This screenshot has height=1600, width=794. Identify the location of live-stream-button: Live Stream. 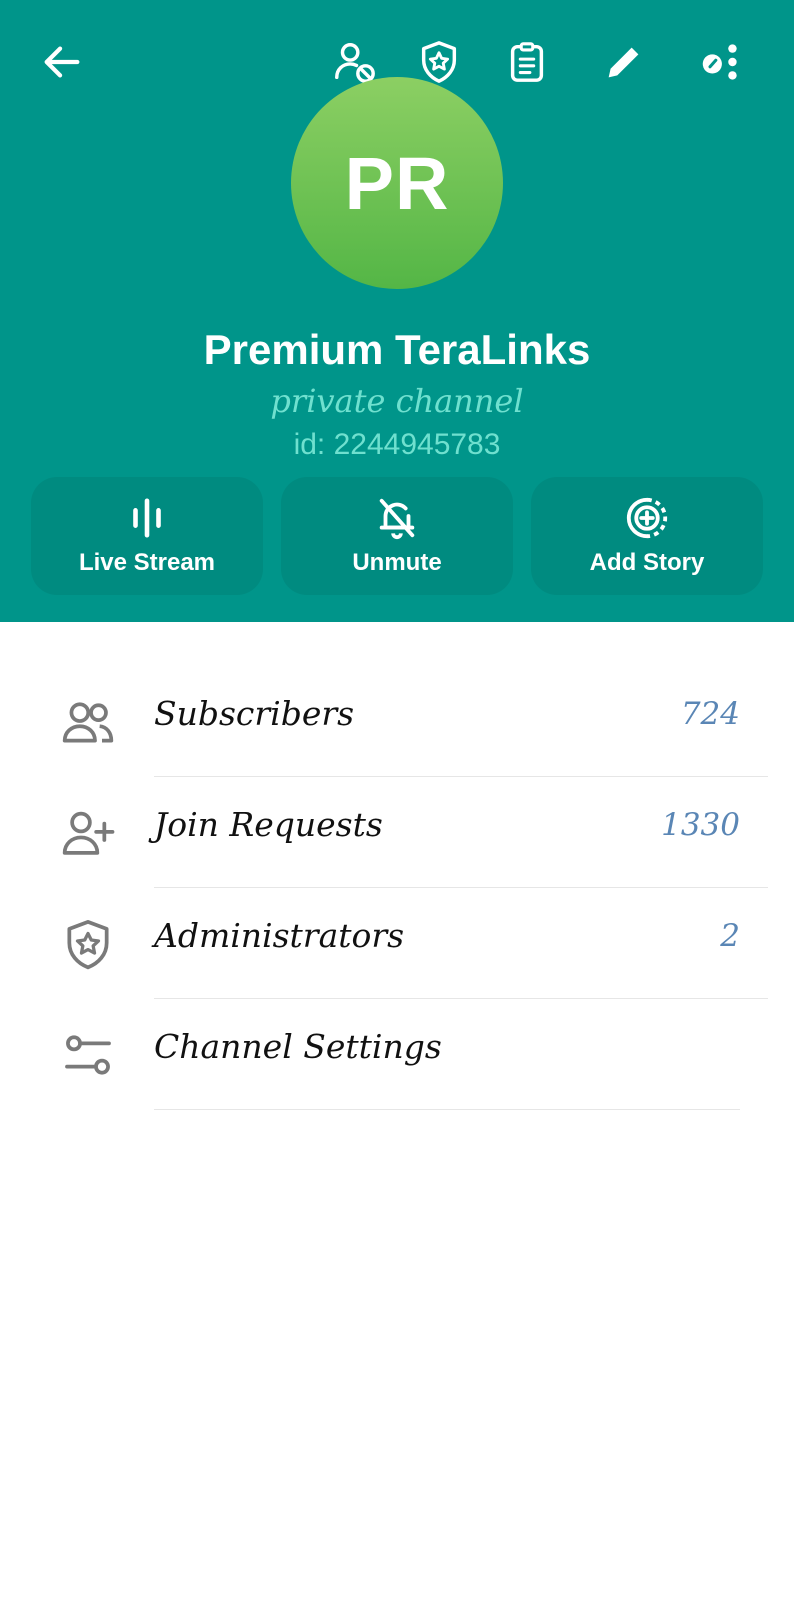
(147, 536).